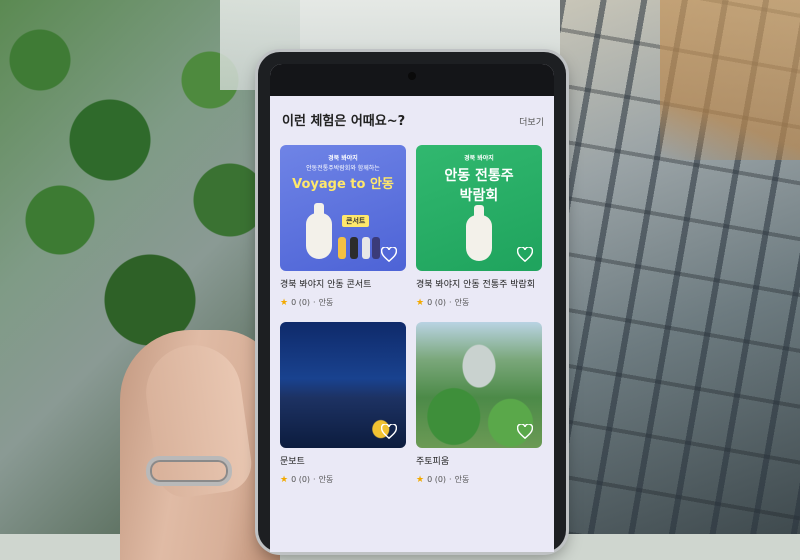 This screenshot has width=800, height=560. I want to click on poster-subtitle: 안동전통주박람회와 함께하는, so click(343, 168).